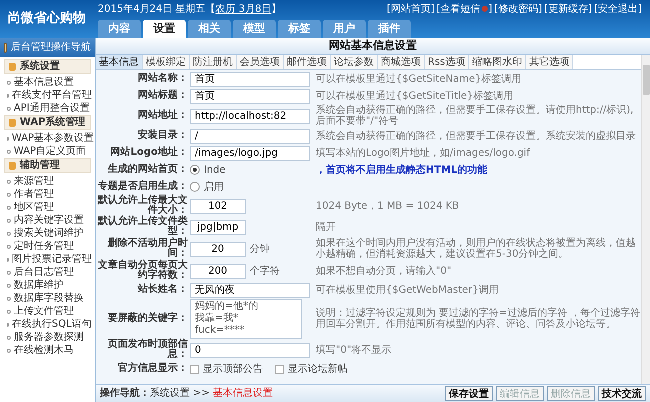 The image size is (650, 402). What do you see at coordinates (384, 271) in the screenshot?
I see `hint-text: 如果不想自动分页，请输入"0"` at bounding box center [384, 271].